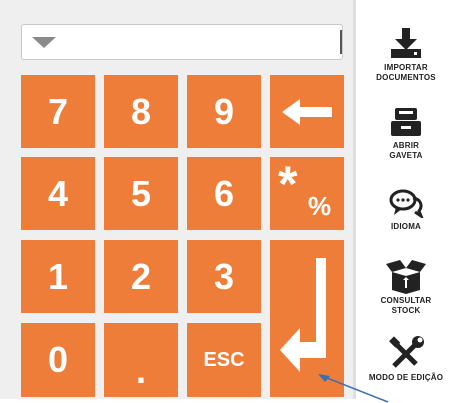  Describe the element at coordinates (140, 370) in the screenshot. I see `decimal-label: .` at that location.